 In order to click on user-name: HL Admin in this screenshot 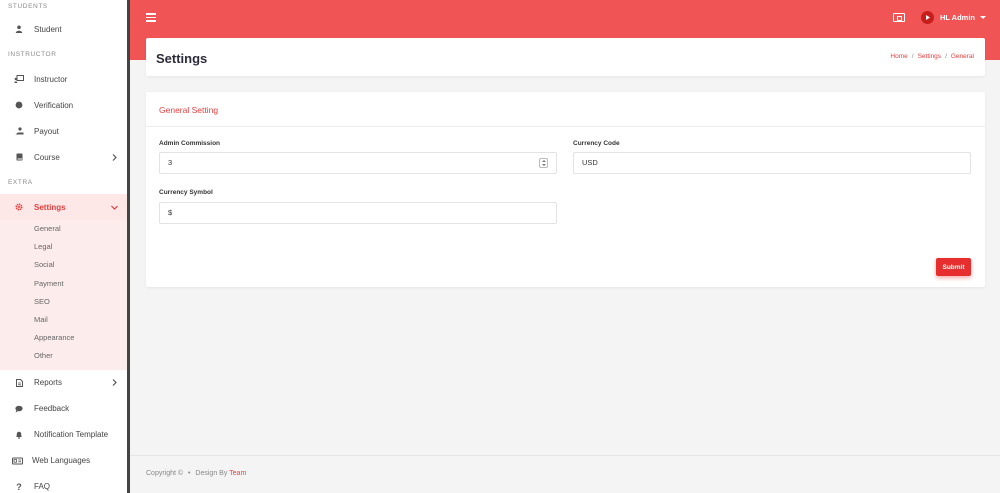, I will do `click(957, 17)`.